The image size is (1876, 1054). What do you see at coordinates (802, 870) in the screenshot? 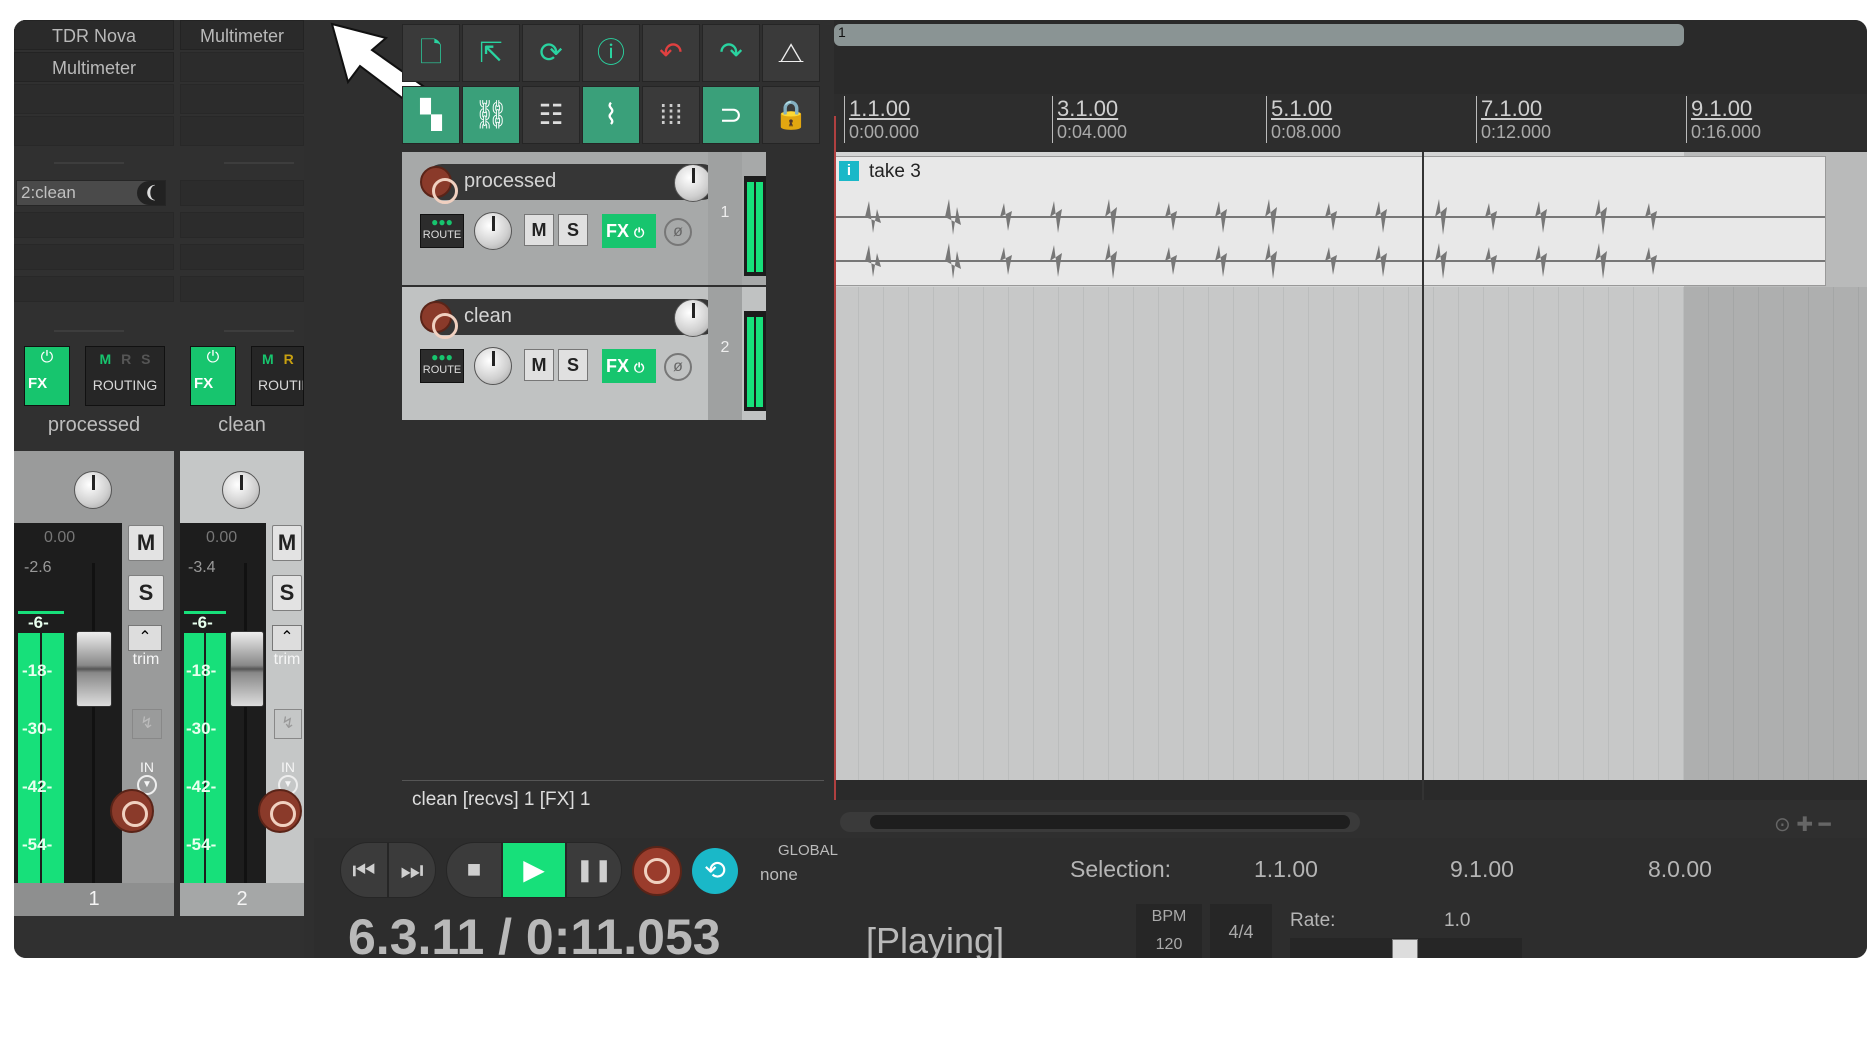
I see `automation-mode: GLOBAL none` at bounding box center [802, 870].